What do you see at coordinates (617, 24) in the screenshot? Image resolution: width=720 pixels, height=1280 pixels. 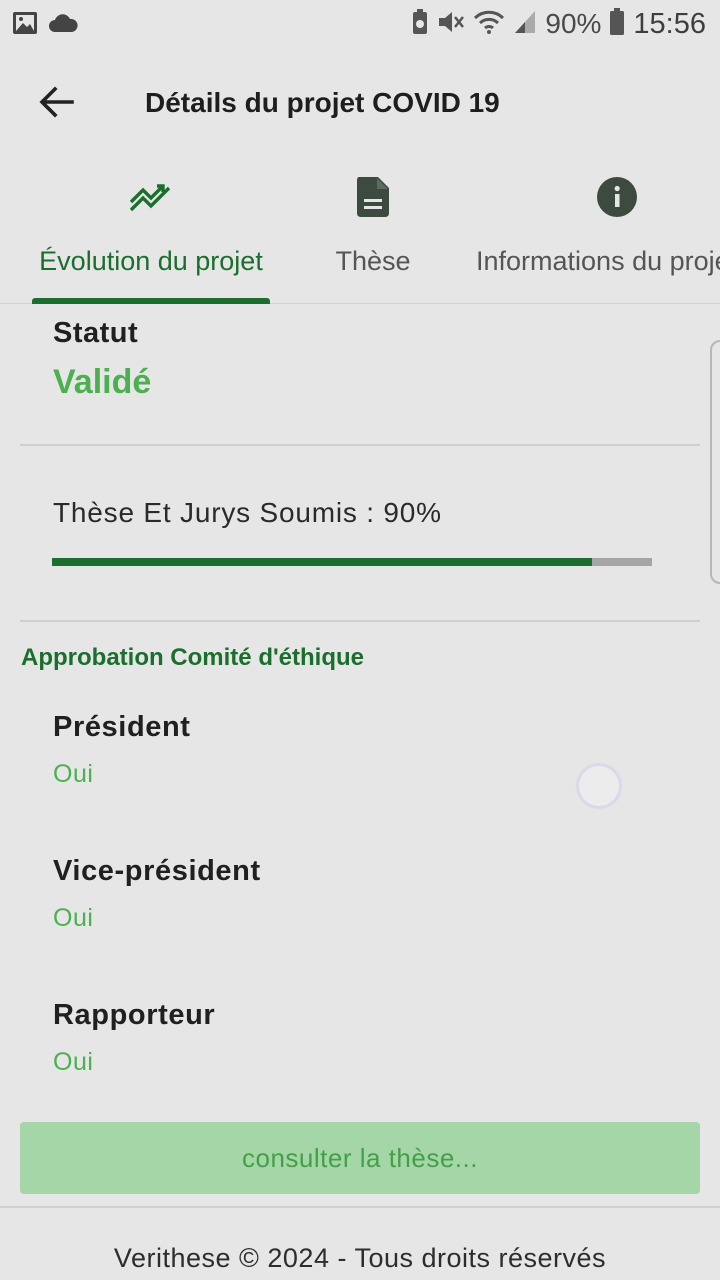 I see `battery-icon` at bounding box center [617, 24].